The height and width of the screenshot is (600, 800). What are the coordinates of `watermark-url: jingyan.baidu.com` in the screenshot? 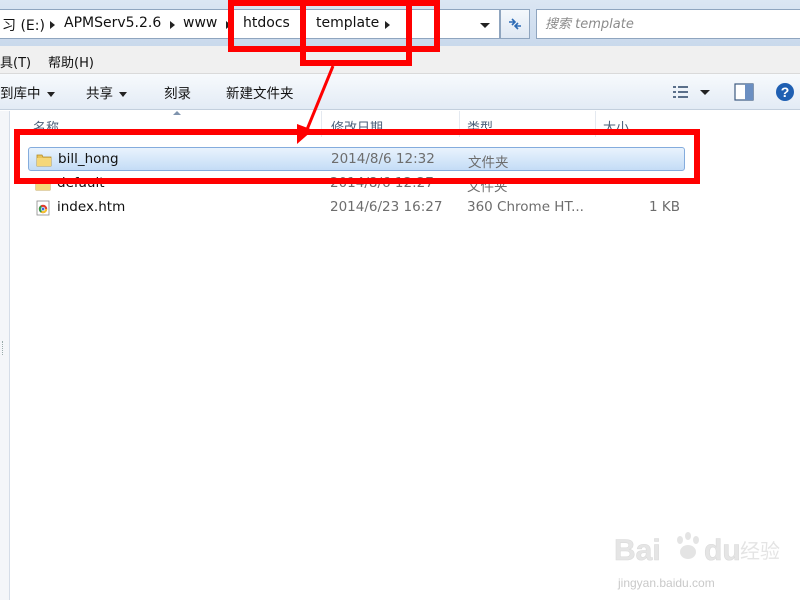 It's located at (666, 583).